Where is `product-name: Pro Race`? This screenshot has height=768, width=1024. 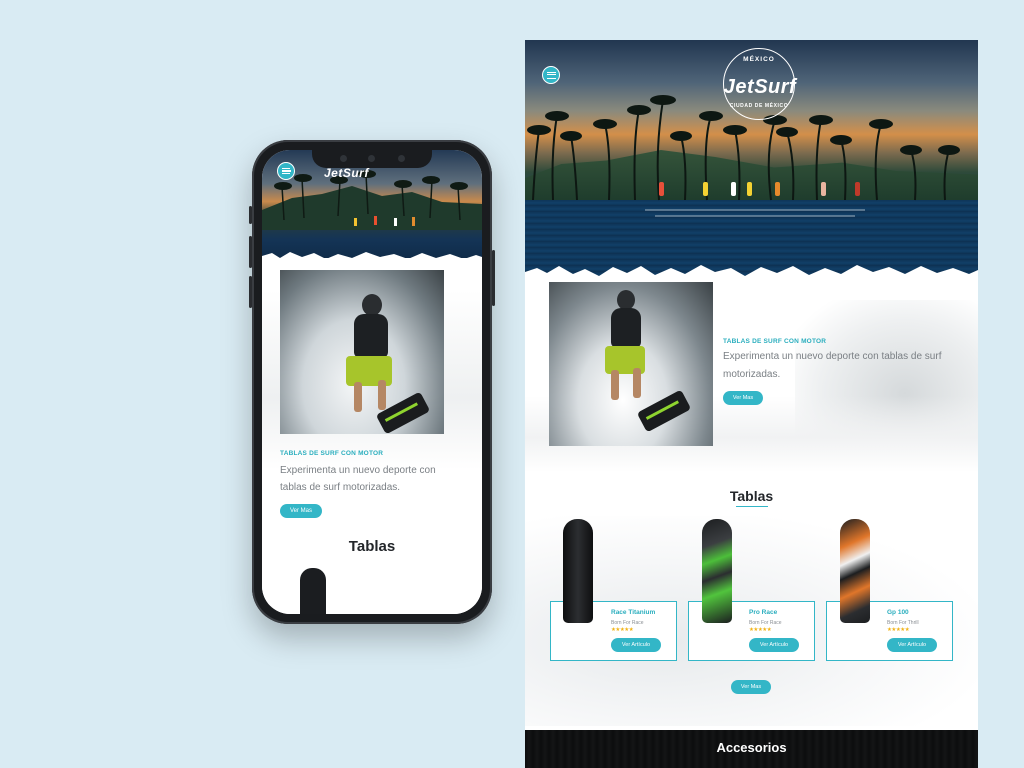 product-name: Pro Race is located at coordinates (763, 612).